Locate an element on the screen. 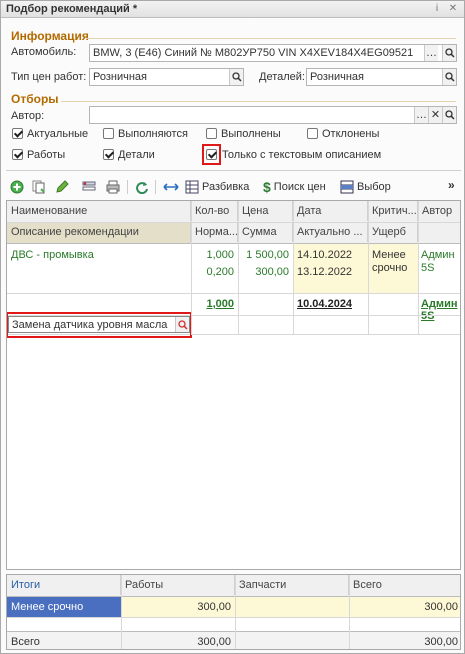  totals-sum-label: Всего is located at coordinates (25, 642).